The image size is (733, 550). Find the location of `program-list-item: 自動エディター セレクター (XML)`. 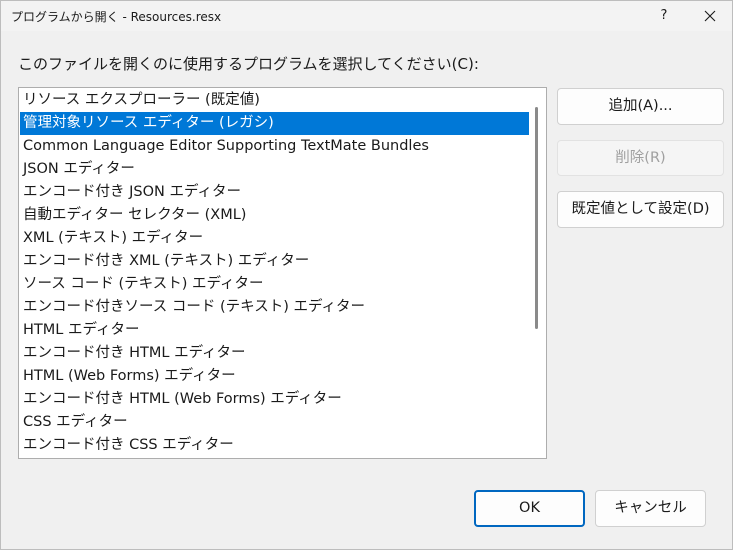

program-list-item: 自動エディター セレクター (XML) is located at coordinates (274, 215).